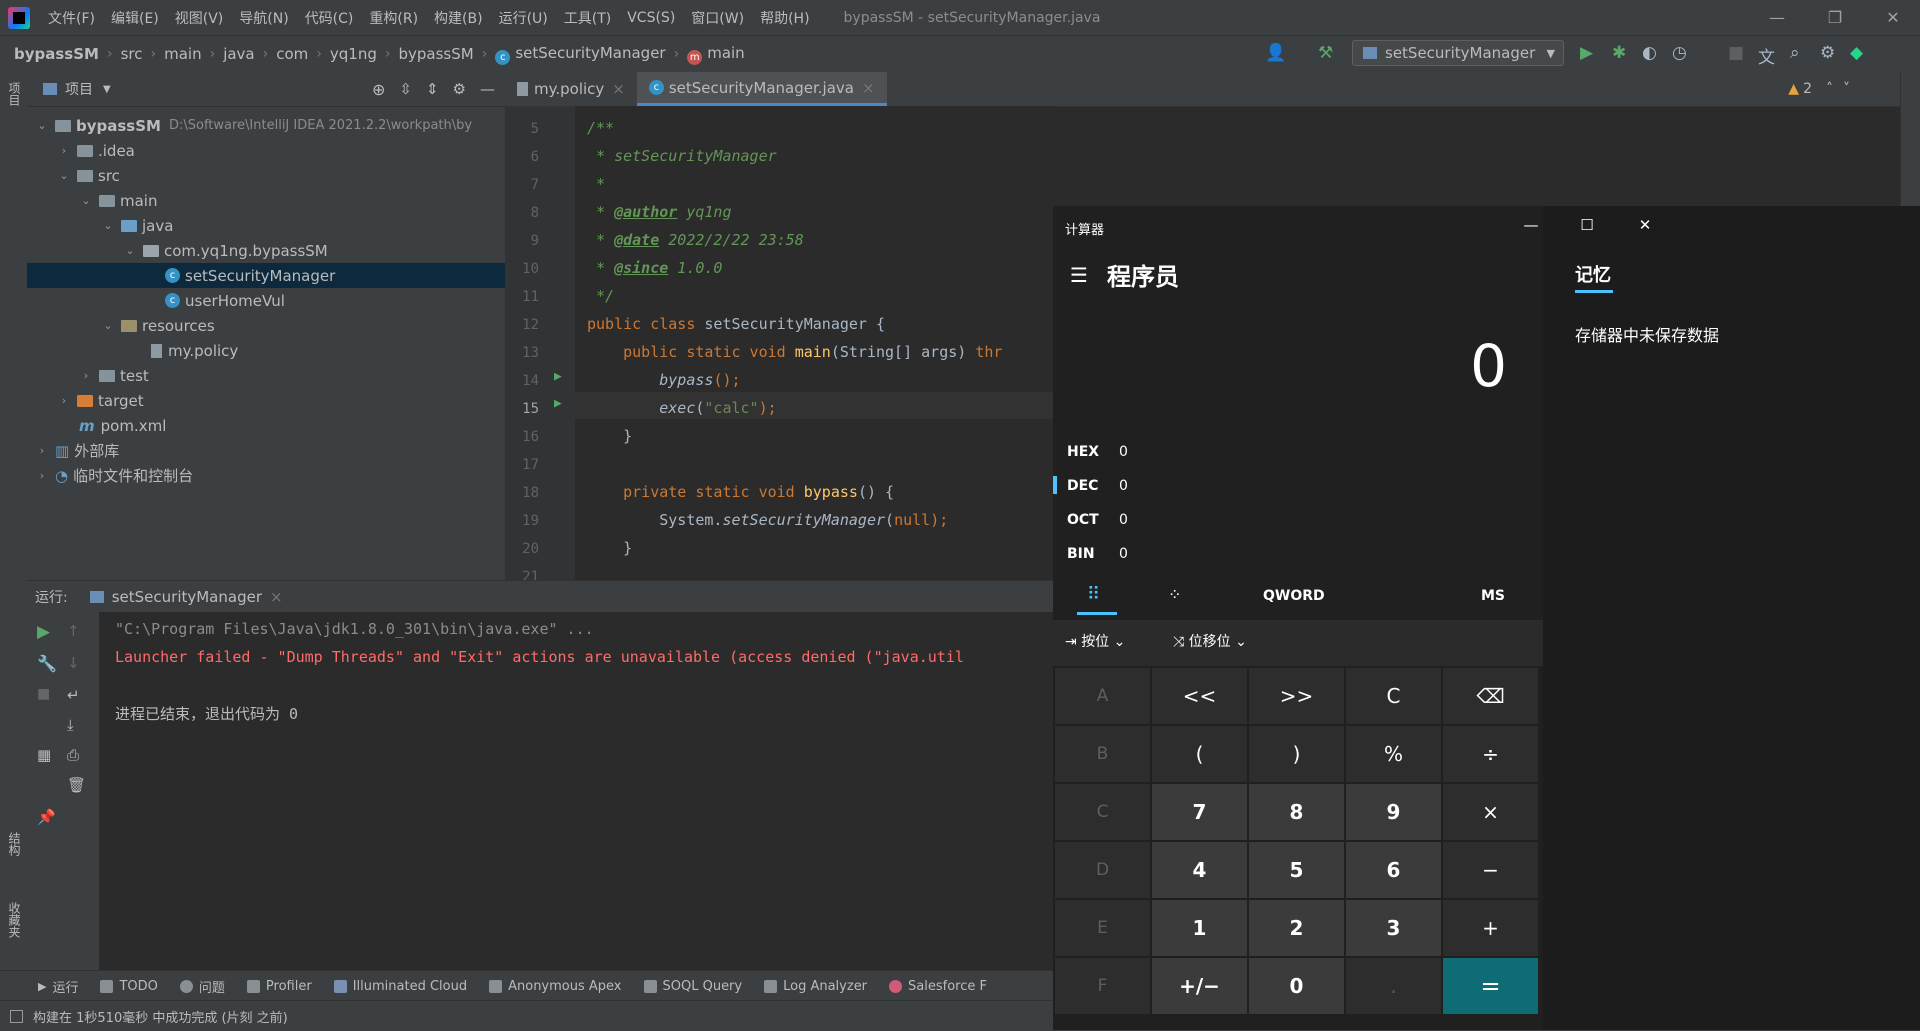 This screenshot has width=1920, height=1031. Describe the element at coordinates (717, 18) in the screenshot. I see `menu-window: 窗口(W)` at that location.